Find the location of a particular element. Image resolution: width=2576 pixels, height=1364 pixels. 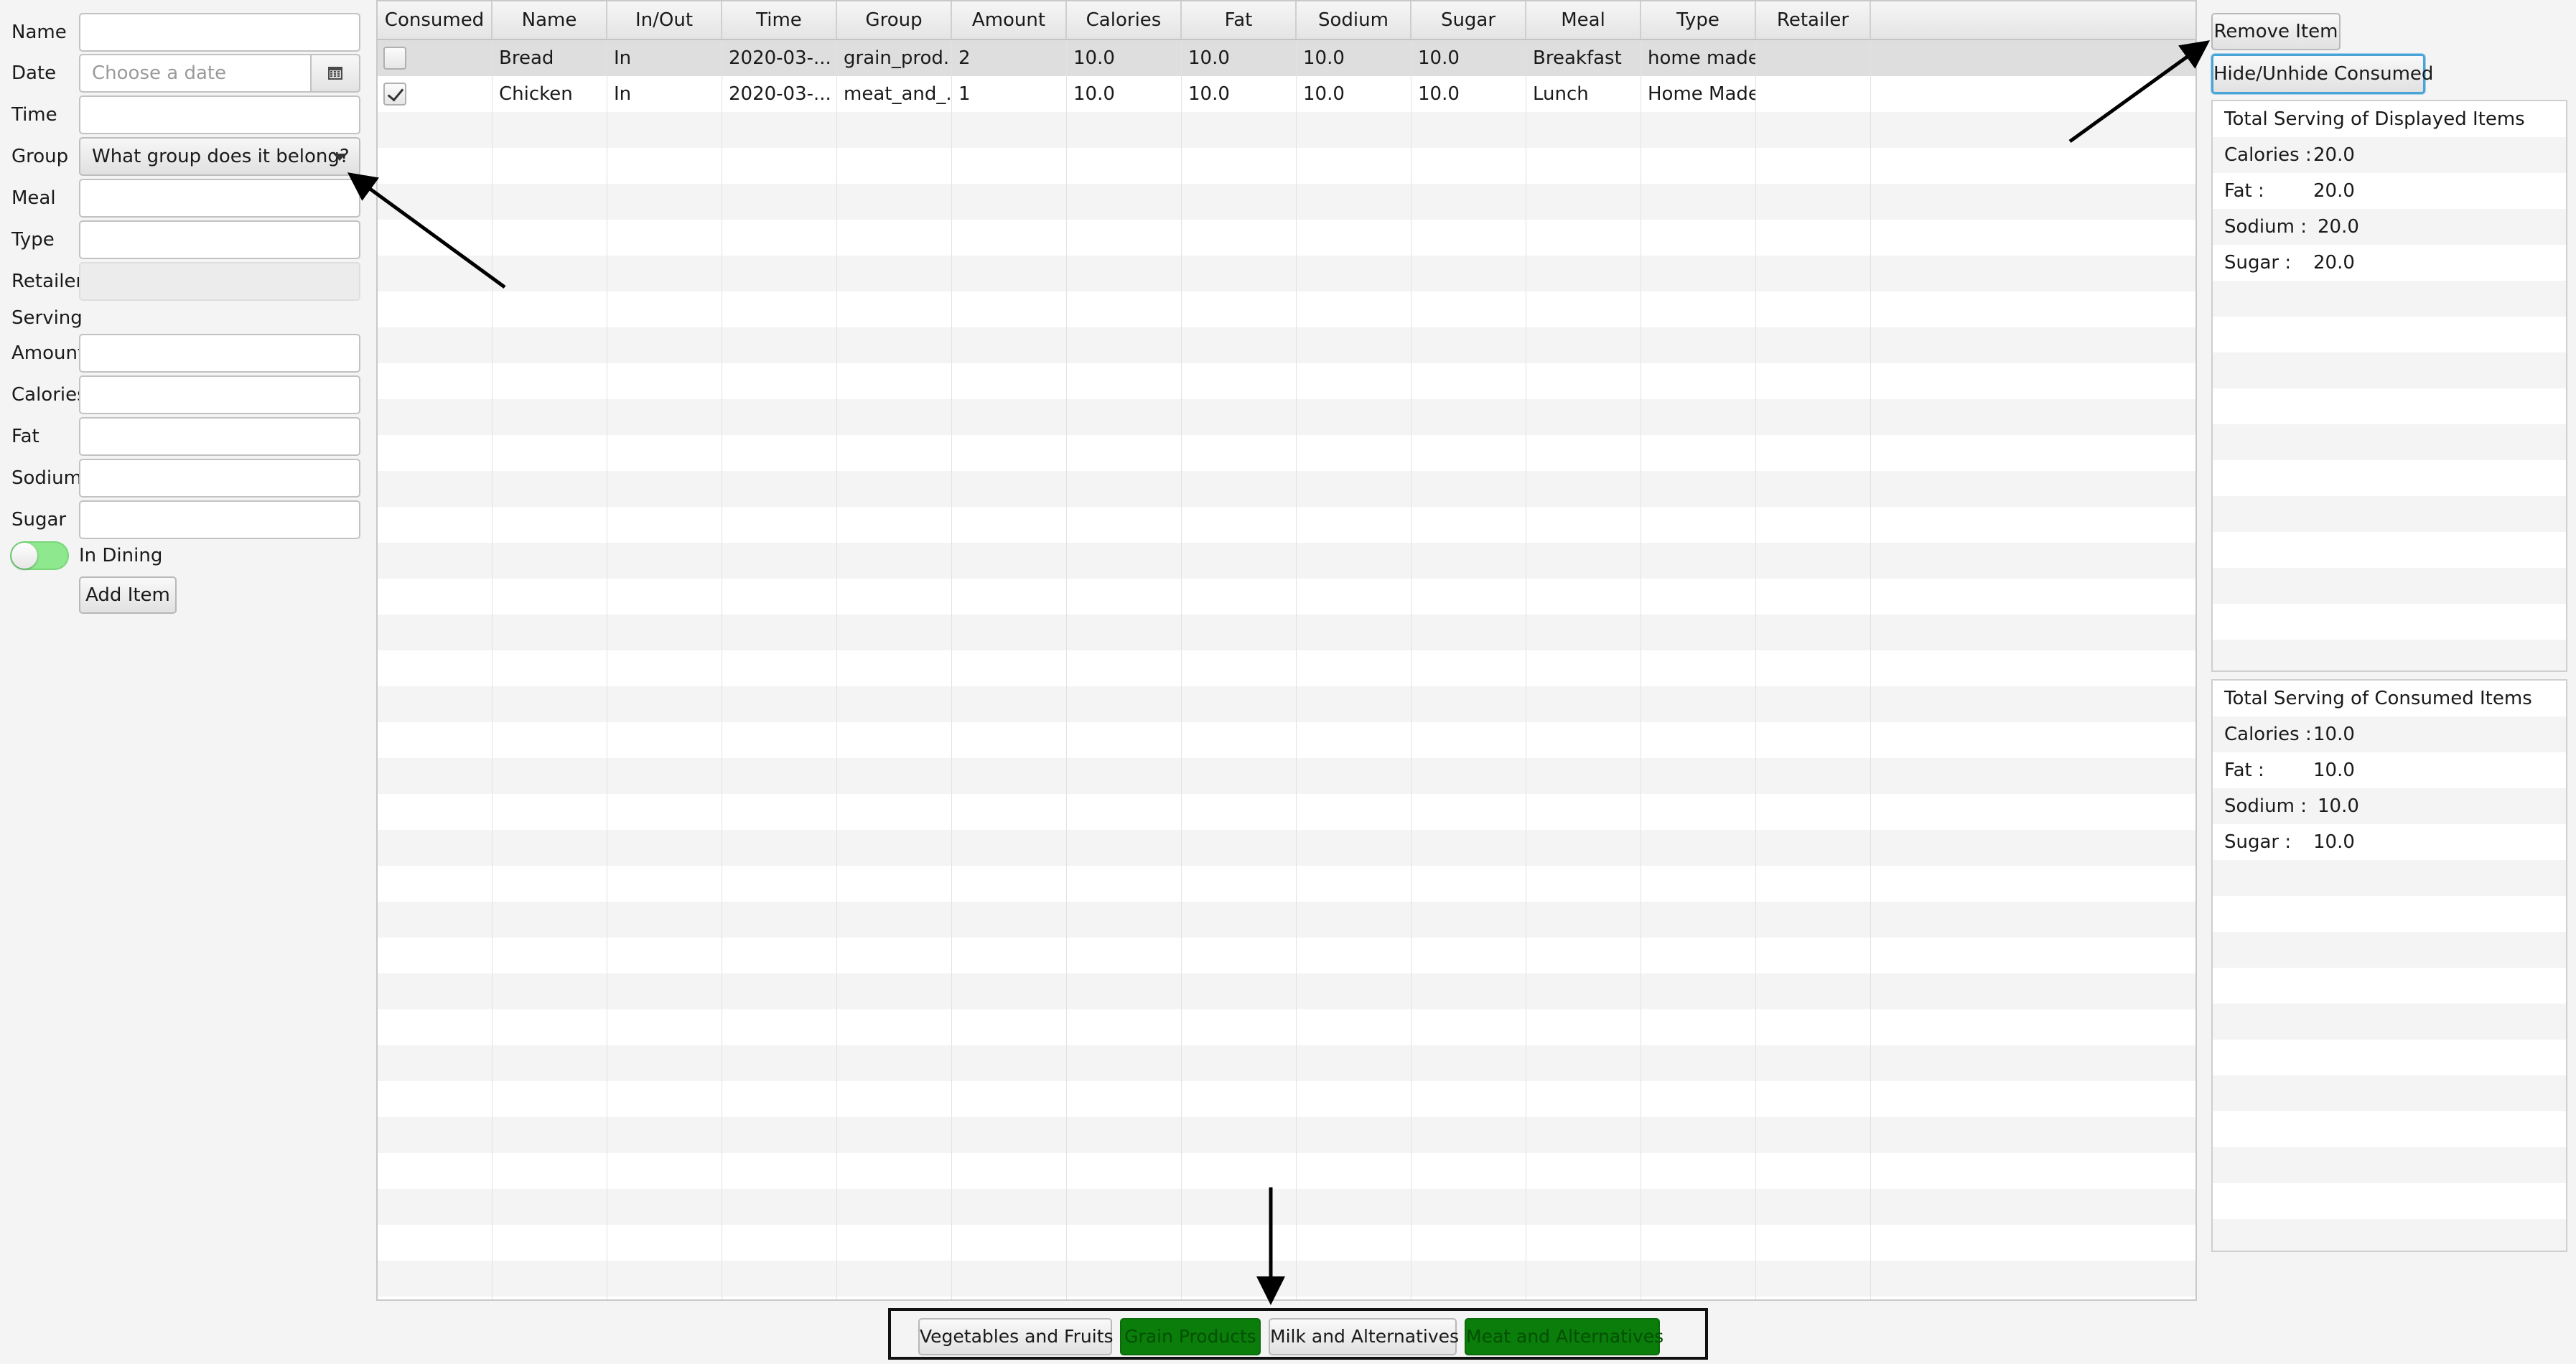

hide-unhide-consumed-button: Hide/Unhide Consumed is located at coordinates (2322, 74).